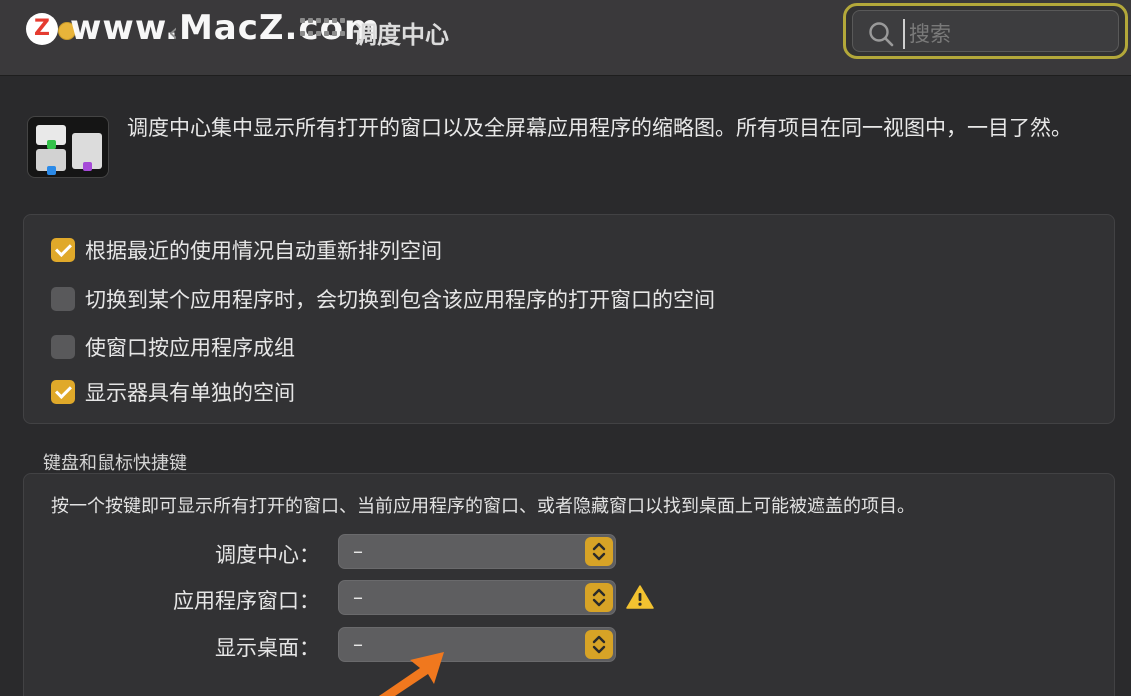 This screenshot has width=1131, height=696. I want to click on option-label: 使窗口按应用程序成组, so click(190, 348).